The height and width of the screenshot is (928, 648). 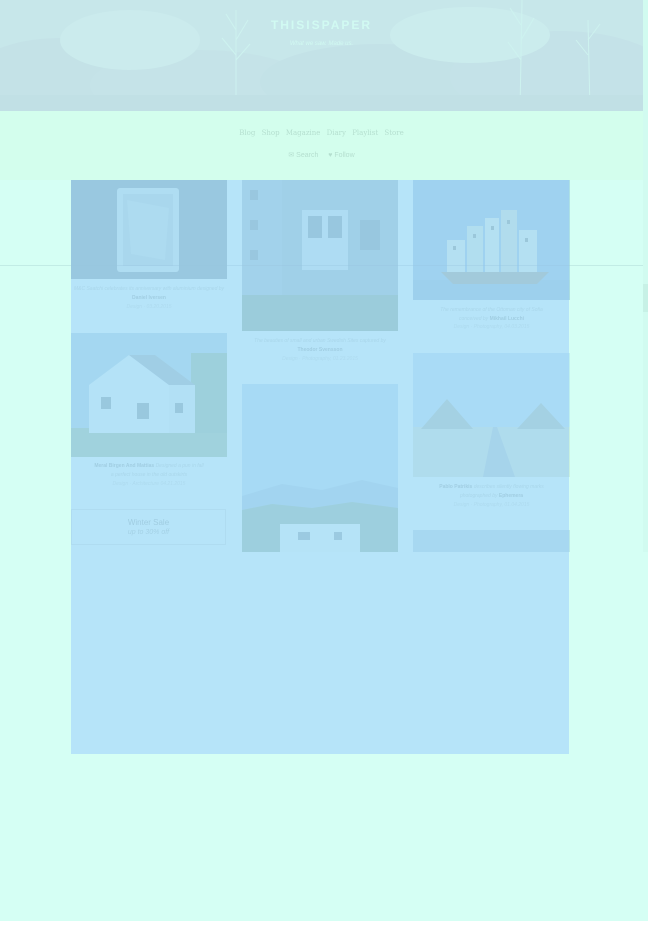 I want to click on author-link: Meral Birgen And Mattias, so click(x=124, y=466).